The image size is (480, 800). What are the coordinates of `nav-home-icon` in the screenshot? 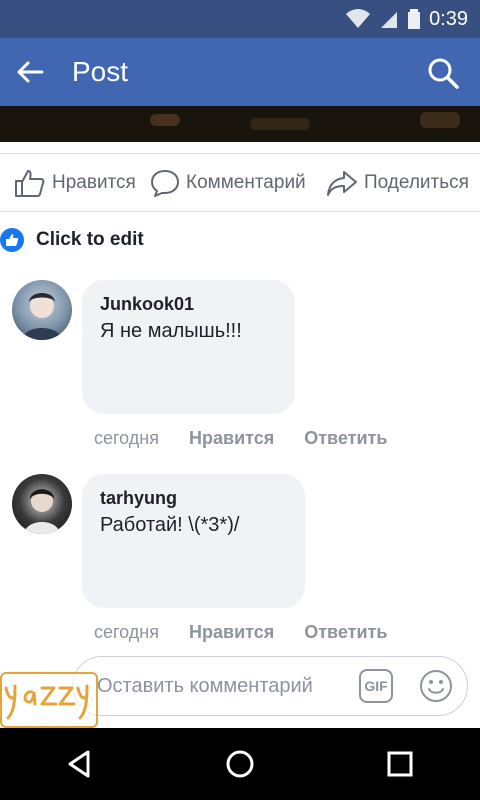 It's located at (240, 764).